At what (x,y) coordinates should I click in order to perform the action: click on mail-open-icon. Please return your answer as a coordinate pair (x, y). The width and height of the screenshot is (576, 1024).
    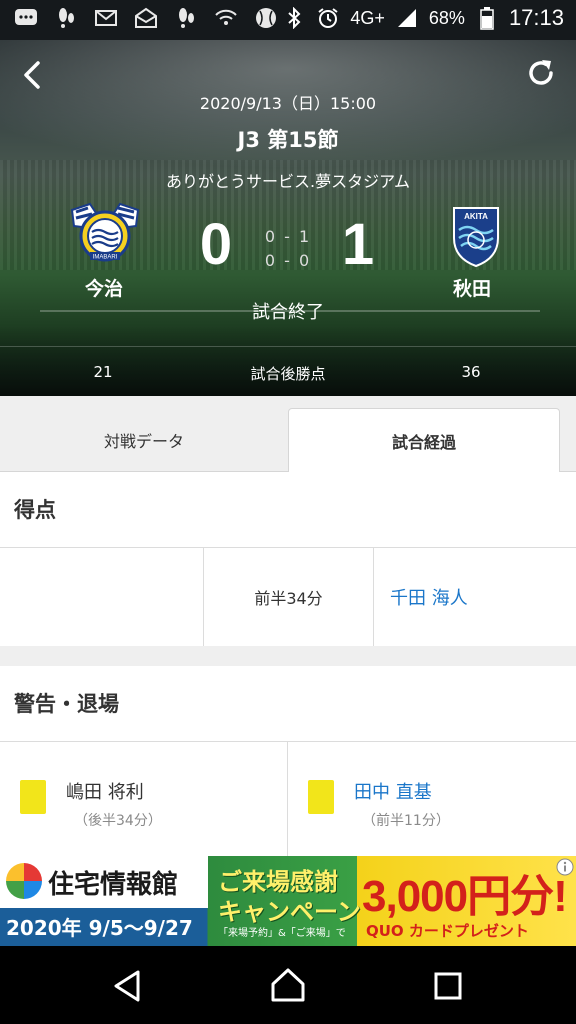
    Looking at the image, I should click on (146, 18).